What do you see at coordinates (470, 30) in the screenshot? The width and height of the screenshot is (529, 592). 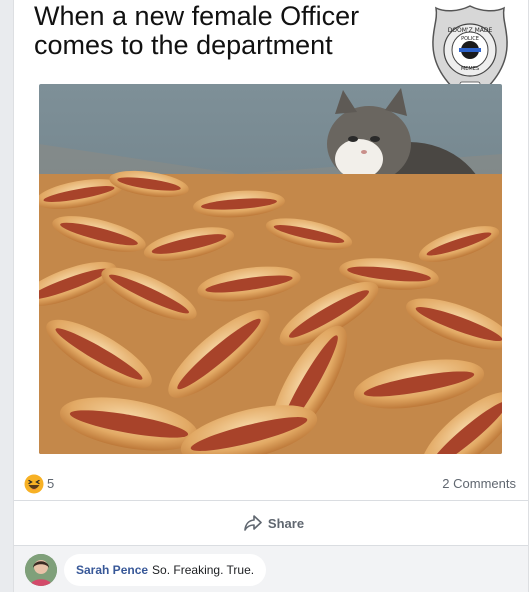 I see `badge-top-text: DOOM'Z MADE` at bounding box center [470, 30].